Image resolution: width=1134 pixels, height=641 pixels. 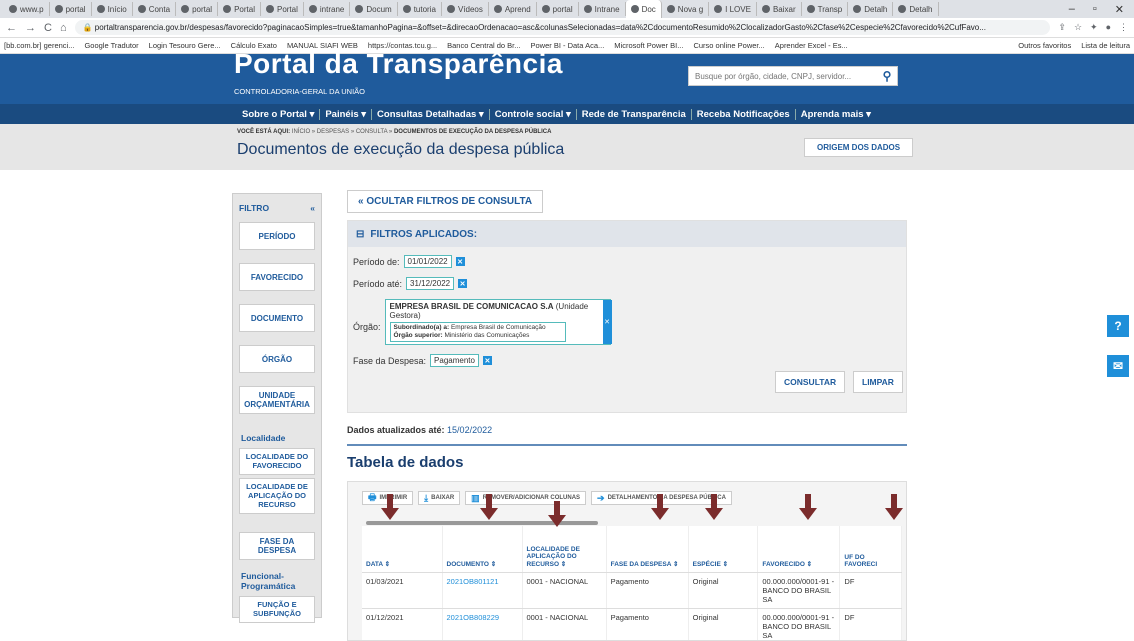 What do you see at coordinates (799, 590) in the screenshot?
I see `table-cell: 00.000.000/0001-91 - BANCO DO BRASIL SA` at bounding box center [799, 590].